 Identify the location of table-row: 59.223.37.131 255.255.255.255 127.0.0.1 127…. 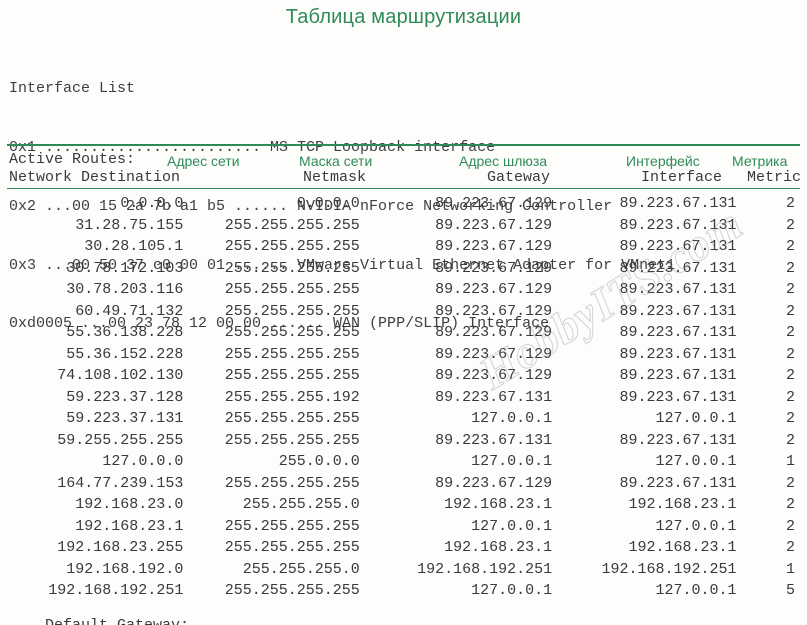
(405, 419).